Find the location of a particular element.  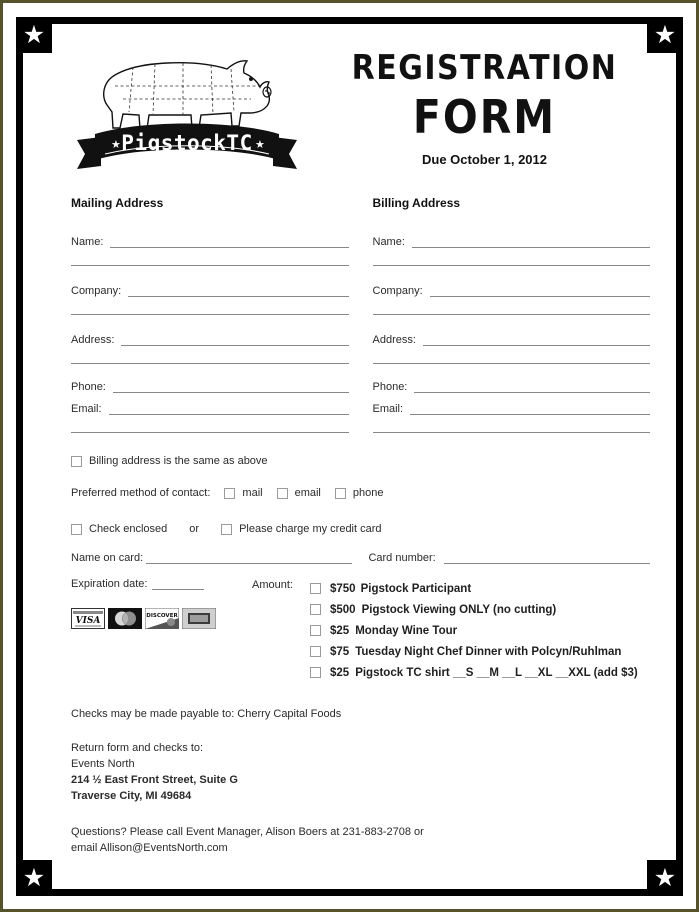

billing-name-input is located at coordinates (530, 242).